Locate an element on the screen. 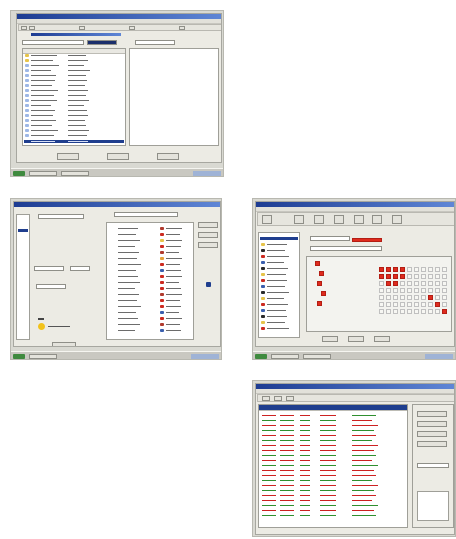 Image resolution: width=456 pixels, height=539 pixels. title-bar is located at coordinates (117, 204).